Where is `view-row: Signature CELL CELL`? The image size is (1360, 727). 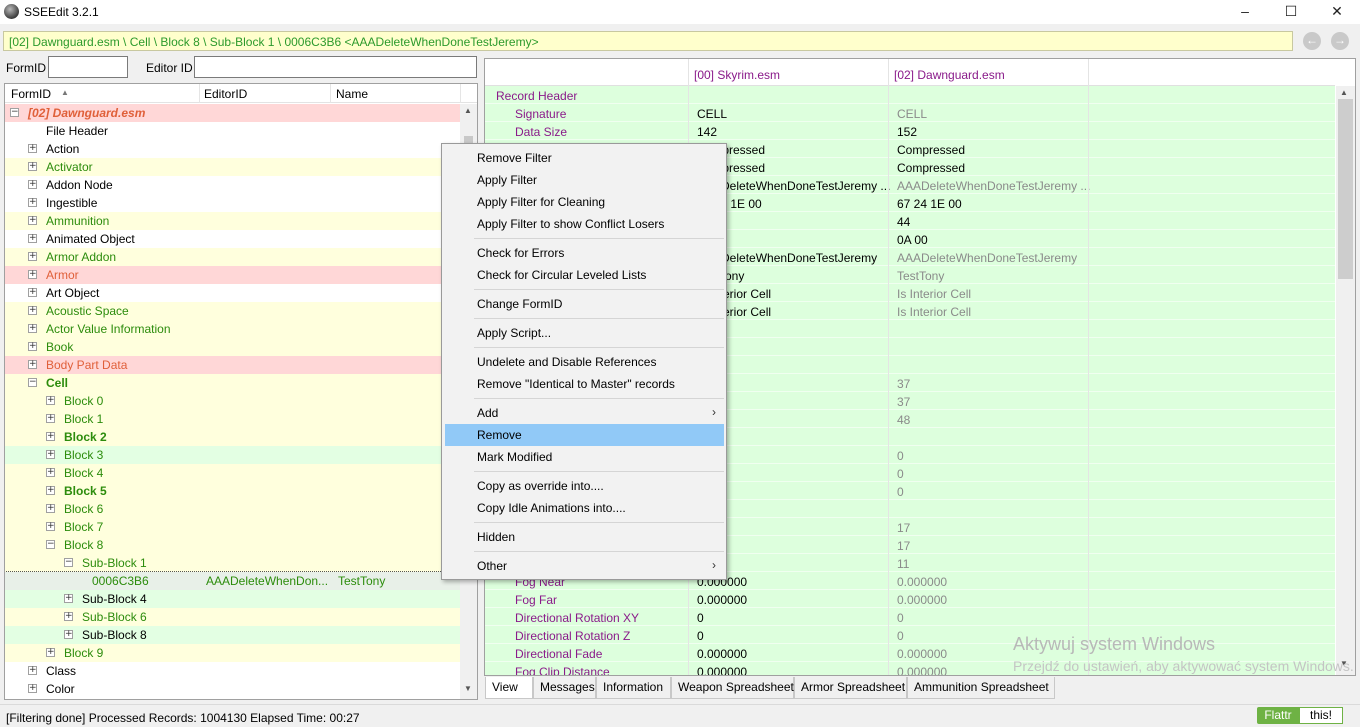
view-row: Signature CELL CELL is located at coordinates (910, 113).